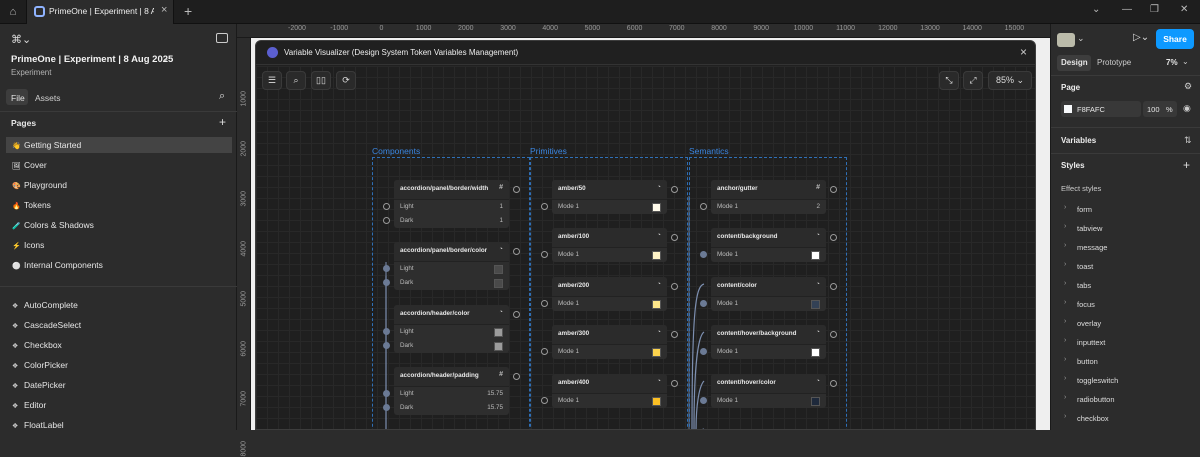 This screenshot has height=457, width=1200. I want to click on variable-node: content/hover/background ◔ Mode 1, so click(768, 342).